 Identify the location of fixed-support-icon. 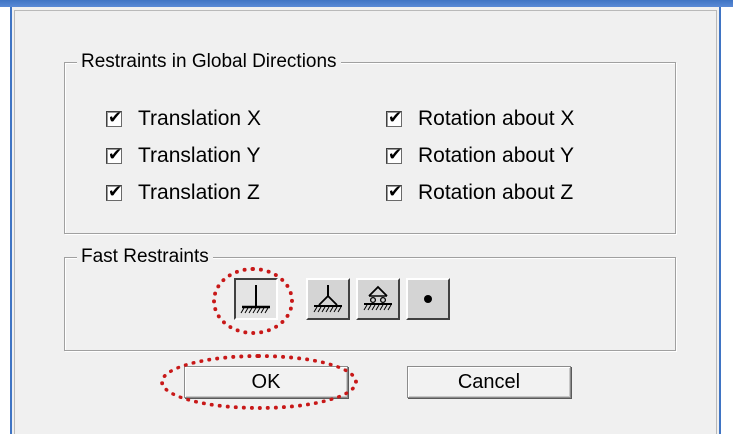
(255, 299).